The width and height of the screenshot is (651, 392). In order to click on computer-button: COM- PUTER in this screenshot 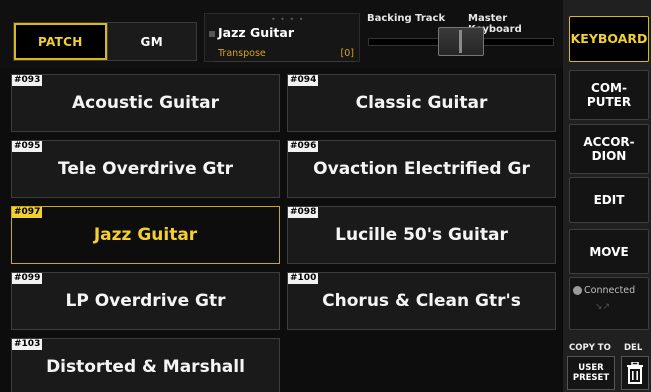, I will do `click(609, 95)`.